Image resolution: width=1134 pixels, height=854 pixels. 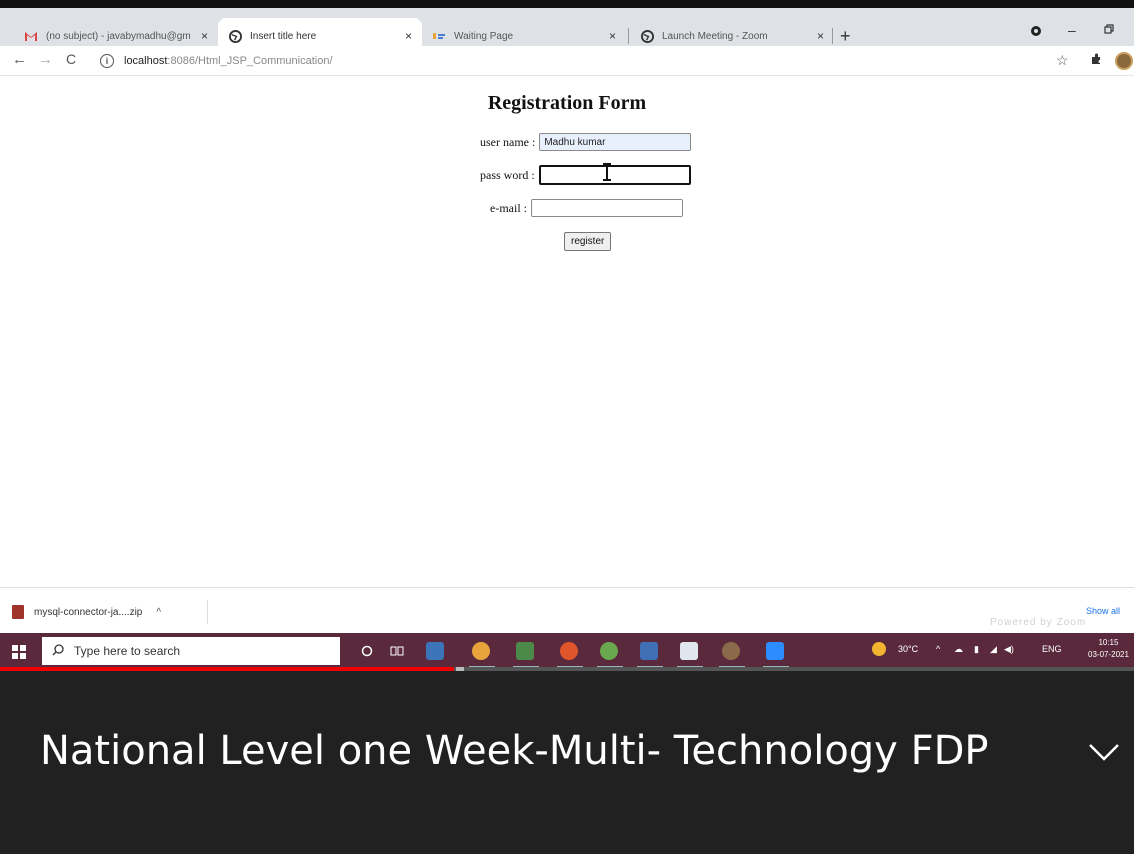 I want to click on show-all-link: Show all, so click(x=1103, y=611).